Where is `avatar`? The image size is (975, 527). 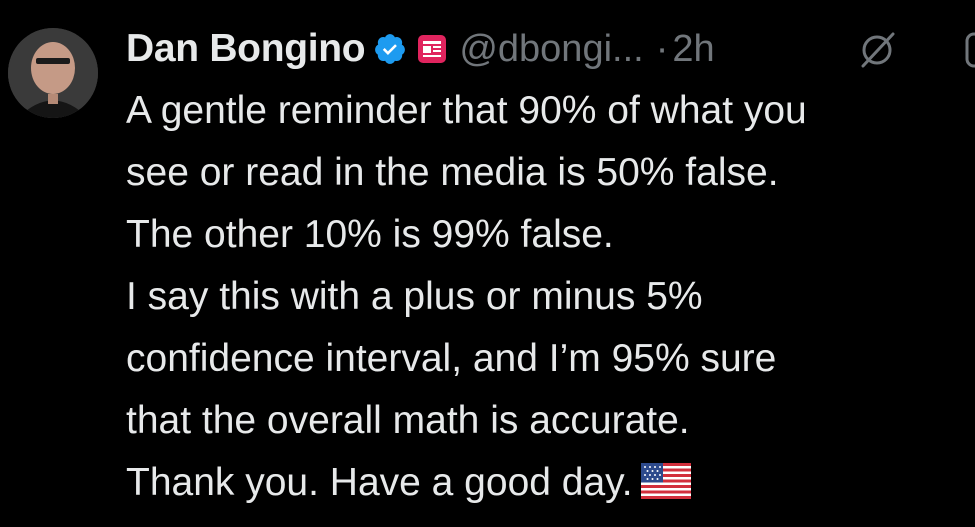
avatar is located at coordinates (53, 73).